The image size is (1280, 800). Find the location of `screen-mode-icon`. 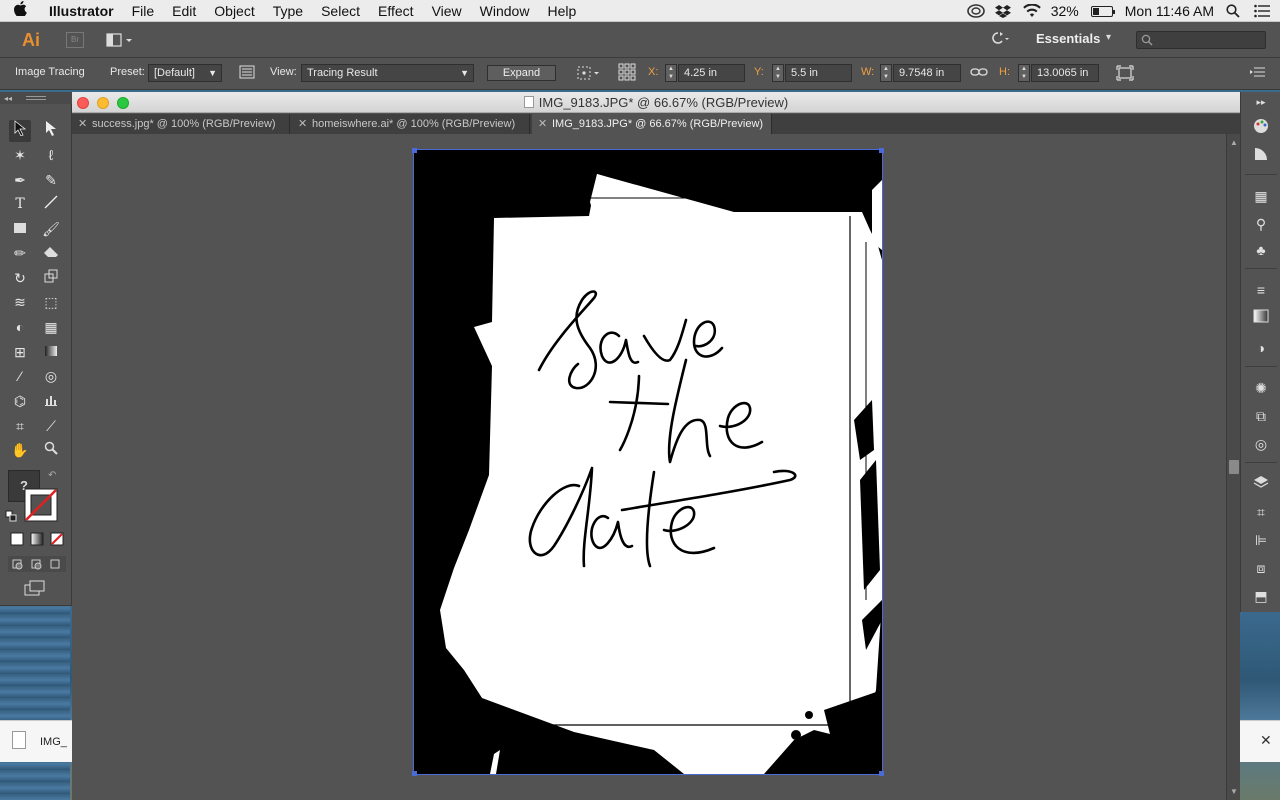

screen-mode-icon is located at coordinates (35, 589).